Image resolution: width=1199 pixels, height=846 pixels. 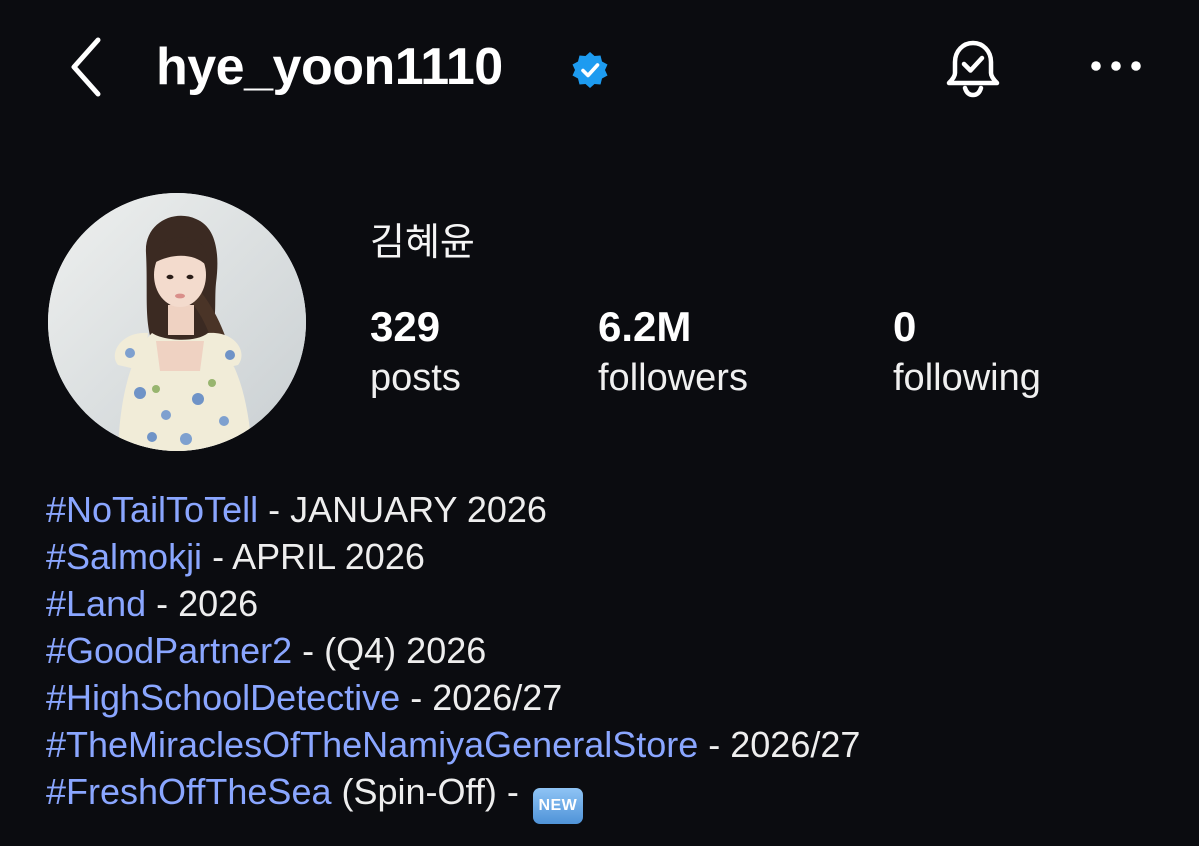 I want to click on bio-line: #NoTailToTell - JANUARY 2026, so click(x=453, y=509).